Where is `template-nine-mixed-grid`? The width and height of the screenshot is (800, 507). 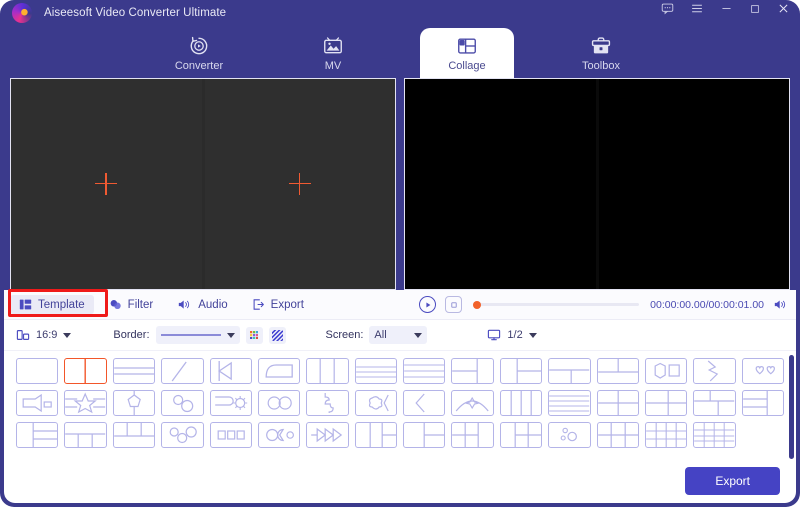
template-nine-mixed-grid is located at coordinates (714, 435).